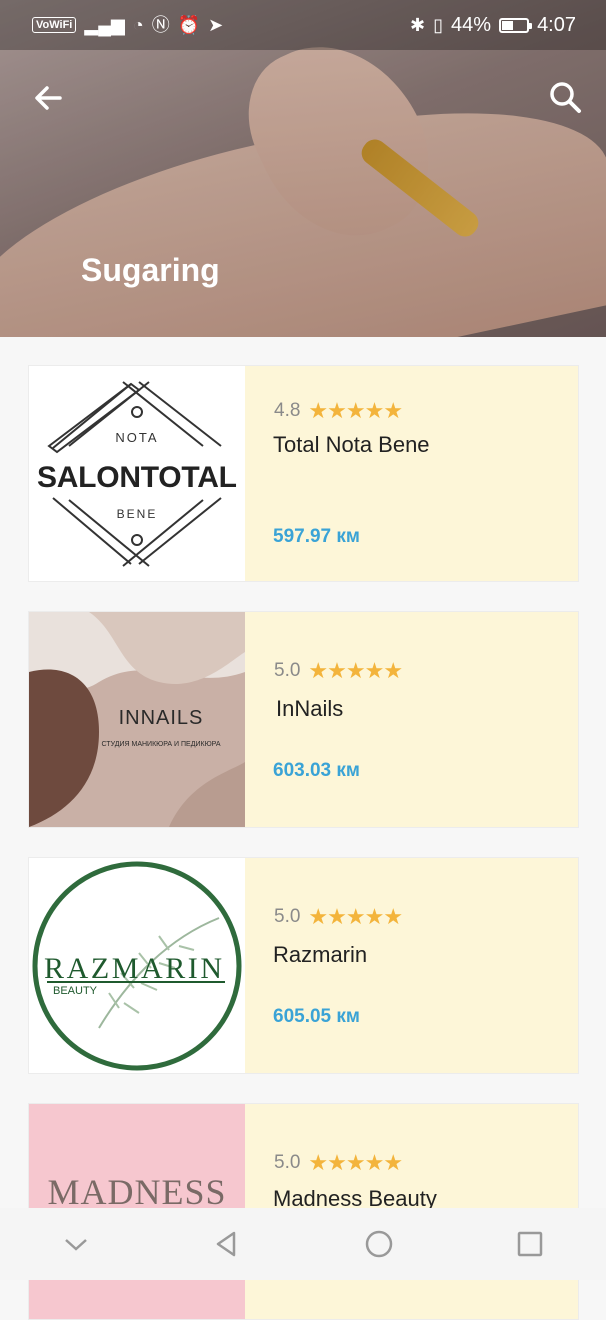 Image resolution: width=606 pixels, height=1320 pixels. What do you see at coordinates (160, 744) in the screenshot?
I see `logo-text-sub: СТУДИЯ МАНИКЮРА И ПЕДИКЮРА` at bounding box center [160, 744].